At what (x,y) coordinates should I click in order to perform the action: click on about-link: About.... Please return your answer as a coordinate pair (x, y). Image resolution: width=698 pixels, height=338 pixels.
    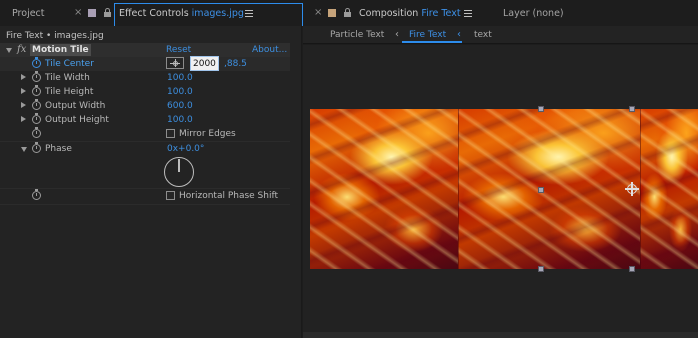
    Looking at the image, I should click on (269, 50).